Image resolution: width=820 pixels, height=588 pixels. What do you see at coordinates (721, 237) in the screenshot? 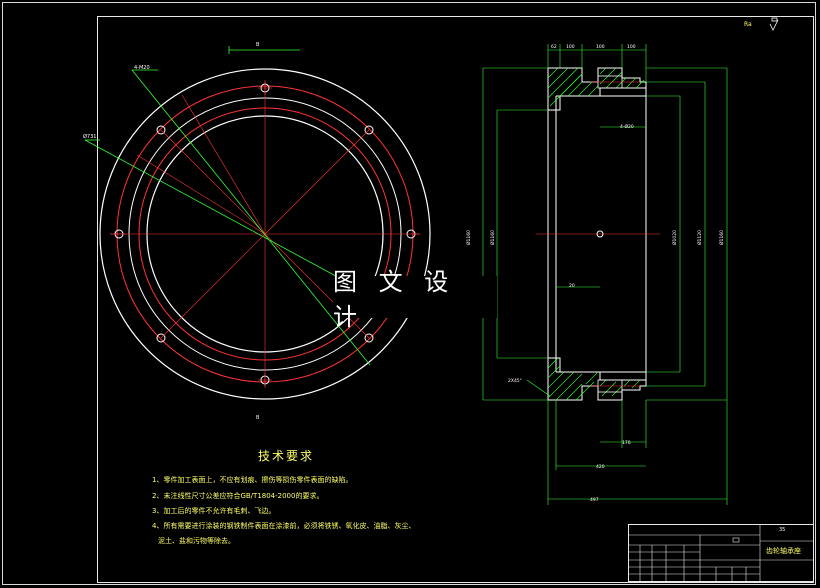
I see `dim-right-3: Ø1160` at bounding box center [721, 237].